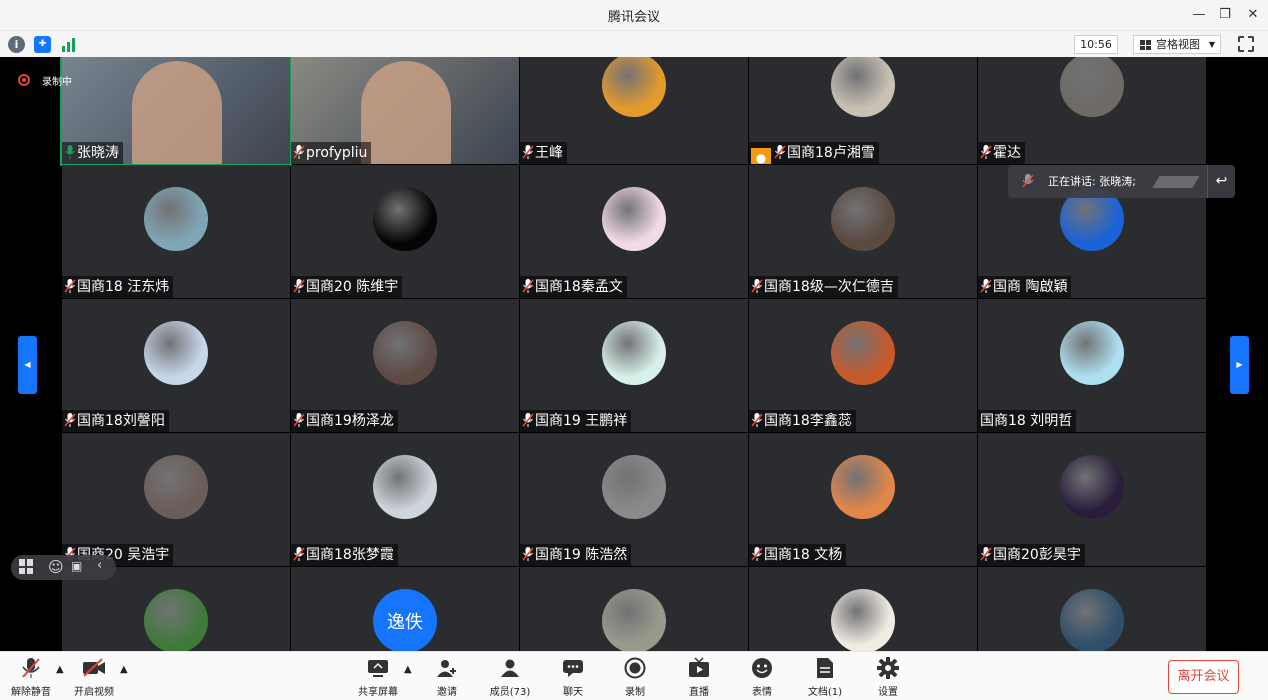 The image size is (1268, 700). Describe the element at coordinates (68, 44) in the screenshot. I see `signal-icon` at that location.